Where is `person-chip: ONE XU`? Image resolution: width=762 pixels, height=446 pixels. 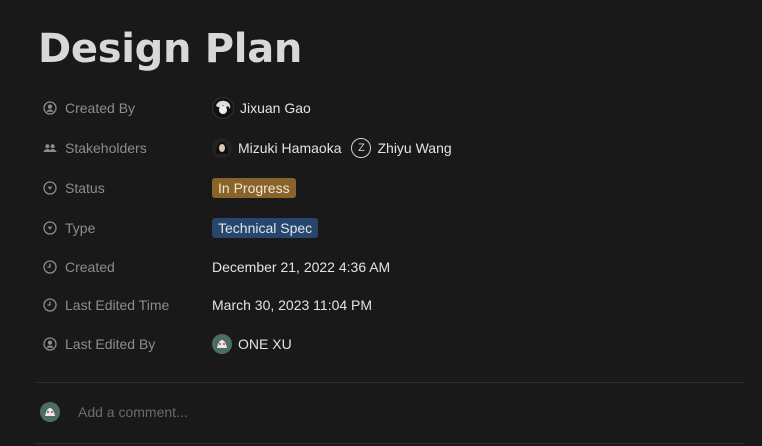 person-chip: ONE XU is located at coordinates (252, 344).